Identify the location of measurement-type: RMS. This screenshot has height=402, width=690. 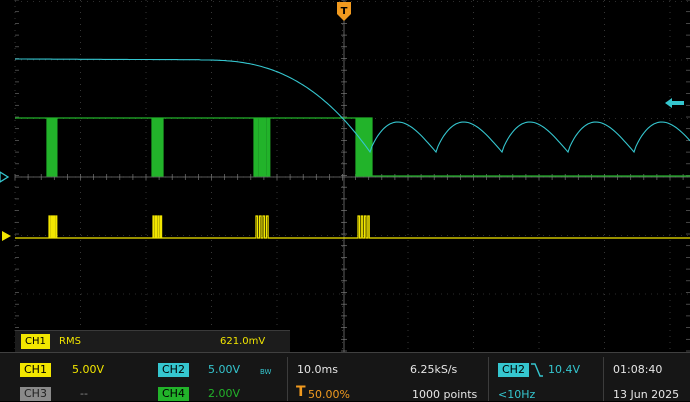
(70, 341).